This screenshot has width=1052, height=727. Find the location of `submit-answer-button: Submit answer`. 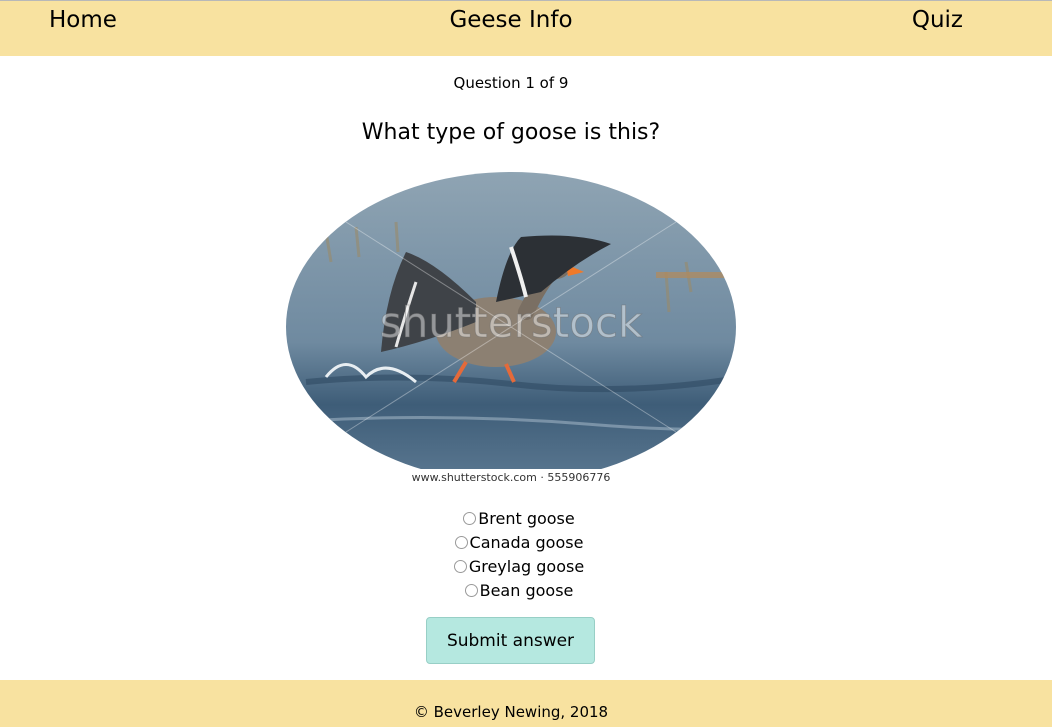

submit-answer-button: Submit answer is located at coordinates (510, 640).